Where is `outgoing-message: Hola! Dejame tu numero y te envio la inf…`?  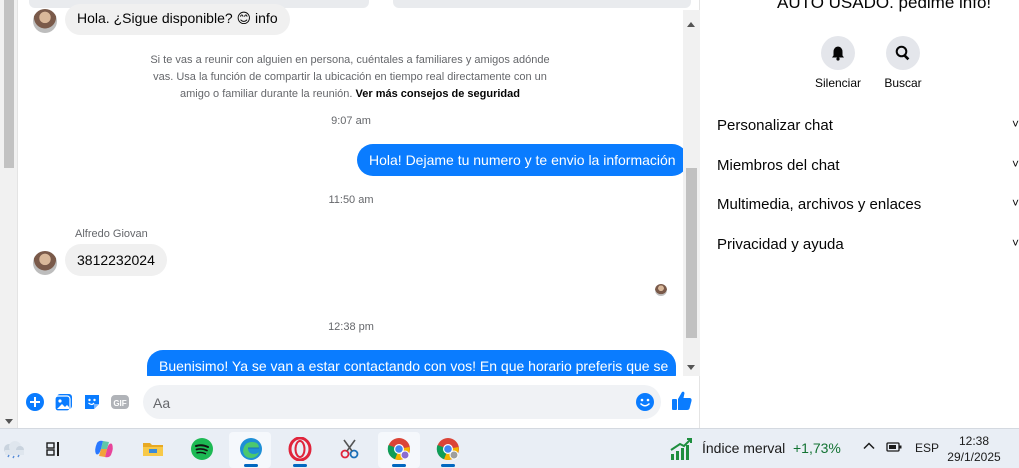 outgoing-message: Hola! Dejame tu numero y te envio la inf… is located at coordinates (520, 160).